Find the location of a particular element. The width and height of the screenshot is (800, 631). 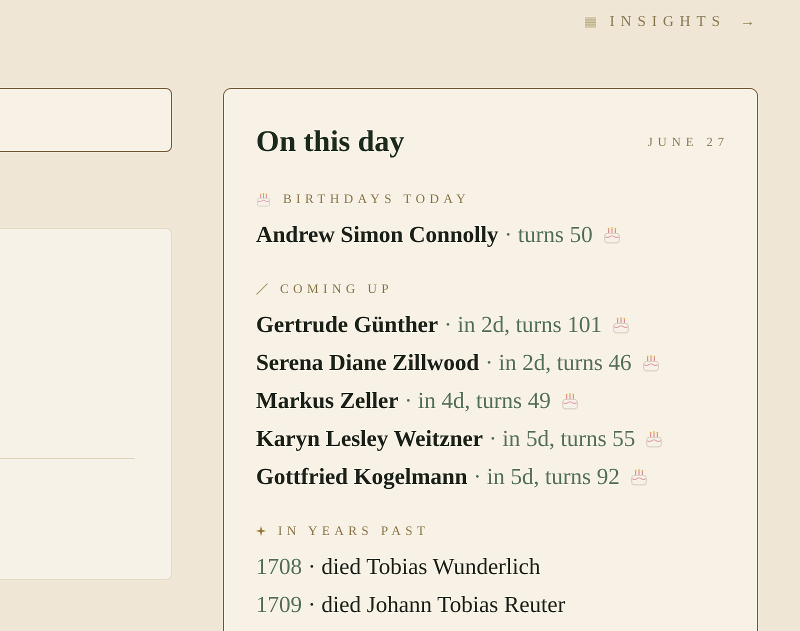

birthday-detail: · in 2d, turns 101 is located at coordinates (523, 325).